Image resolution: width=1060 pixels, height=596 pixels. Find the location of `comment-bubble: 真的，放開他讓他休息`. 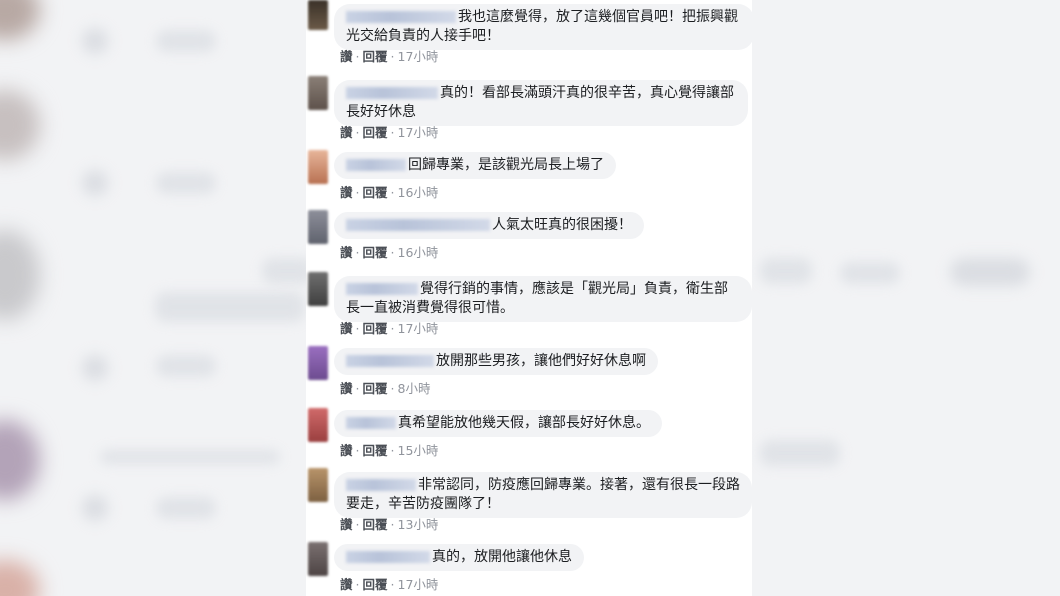

comment-bubble: 真的，放開他讓他休息 is located at coordinates (459, 557).